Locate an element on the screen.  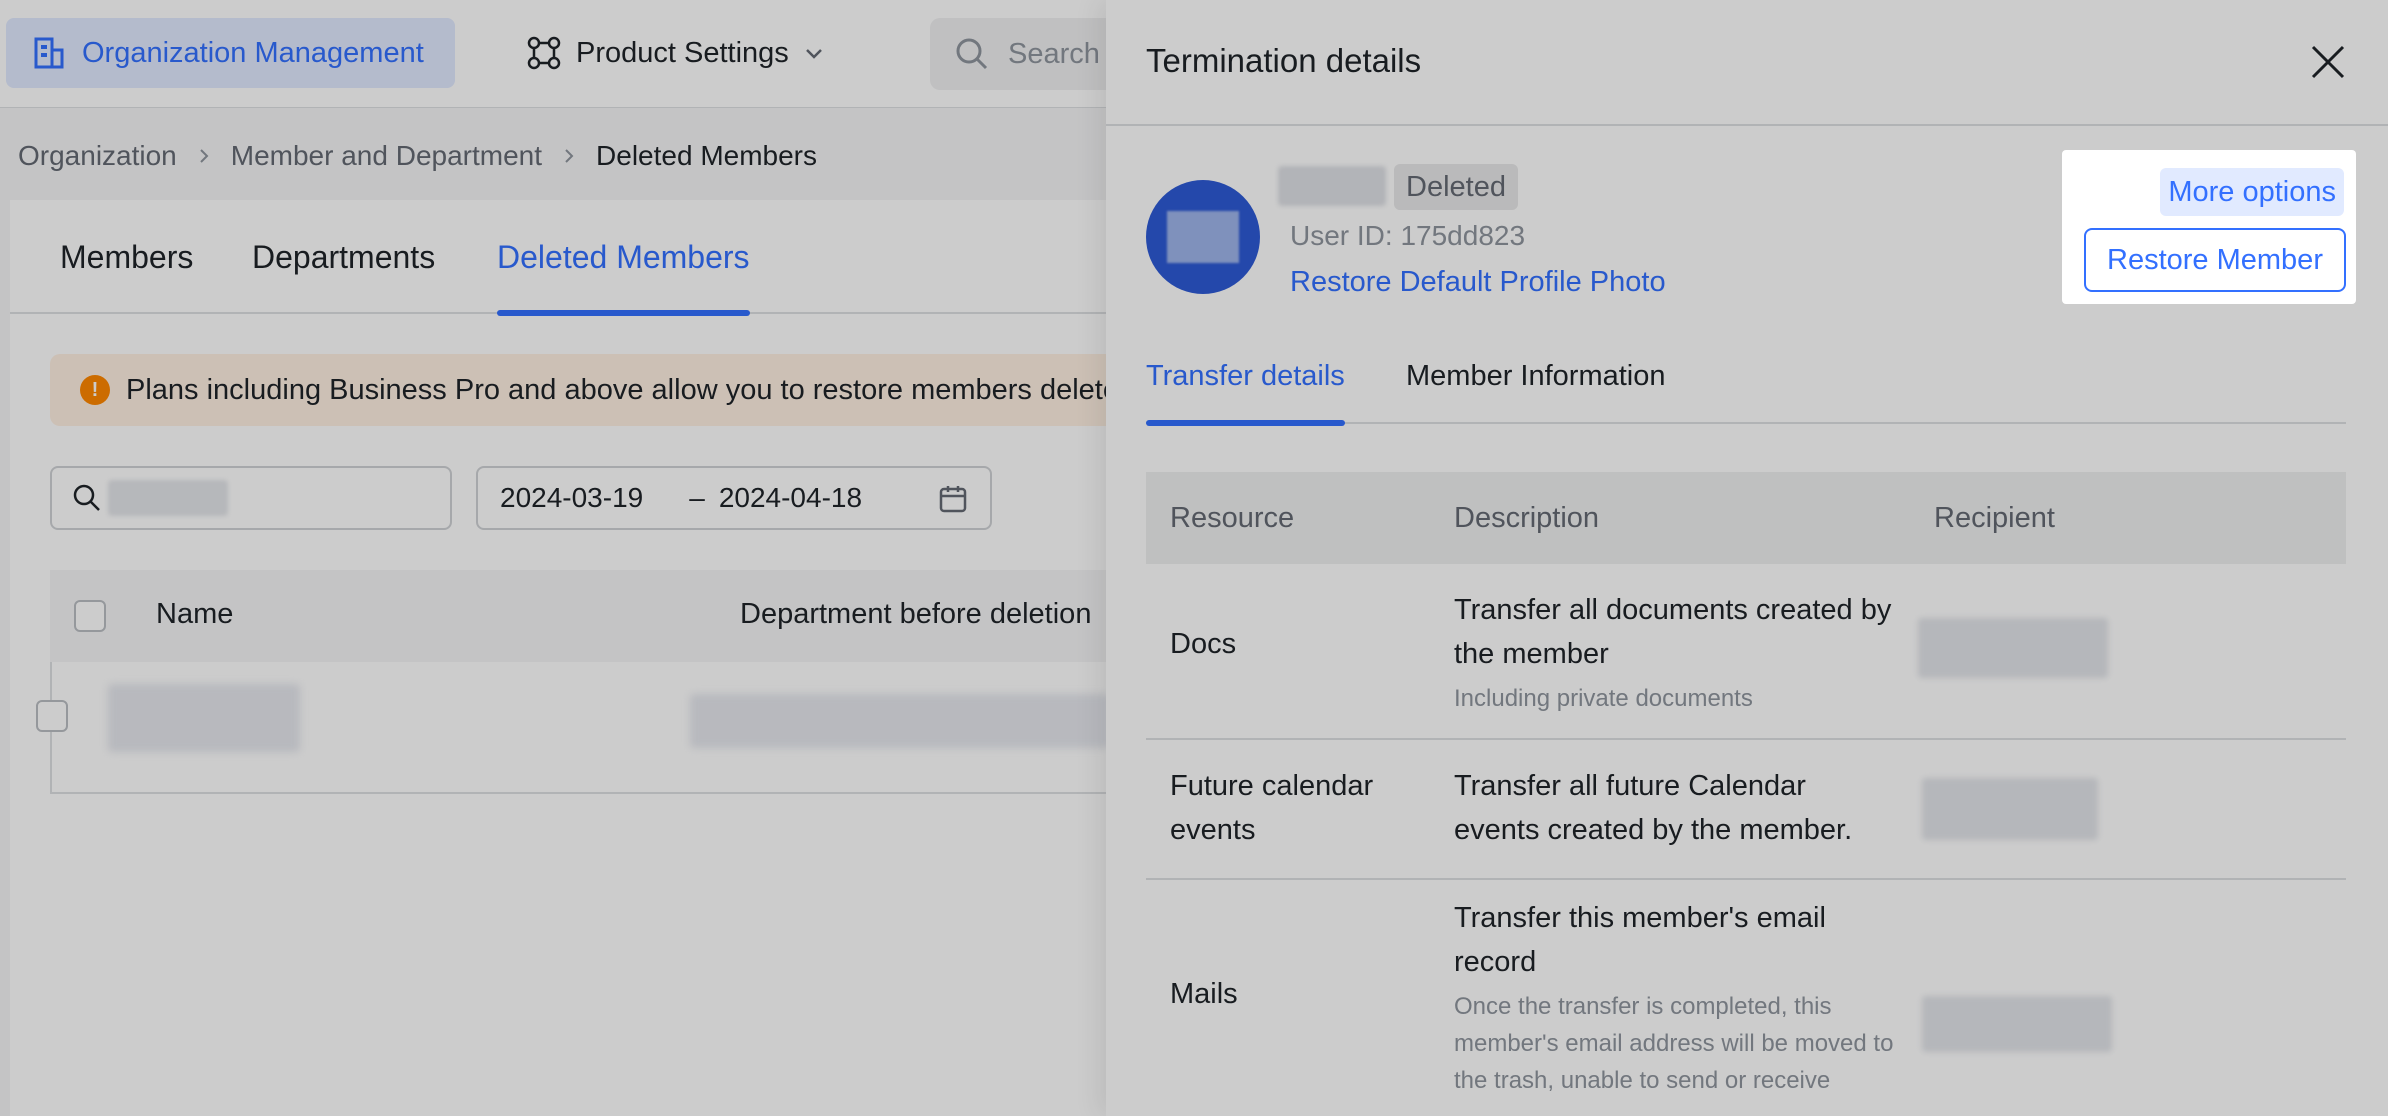
column-resource: Resource is located at coordinates (1232, 518).